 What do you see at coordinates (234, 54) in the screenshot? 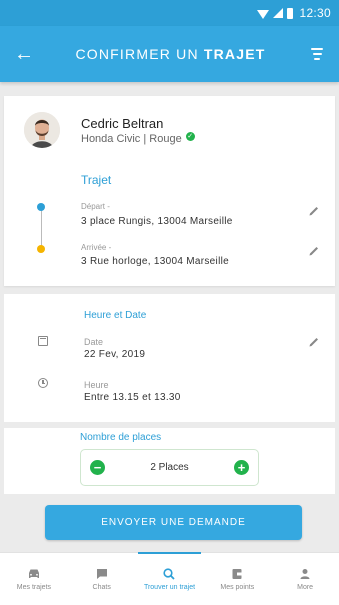
I see `page-title-strong: TRAJET` at bounding box center [234, 54].